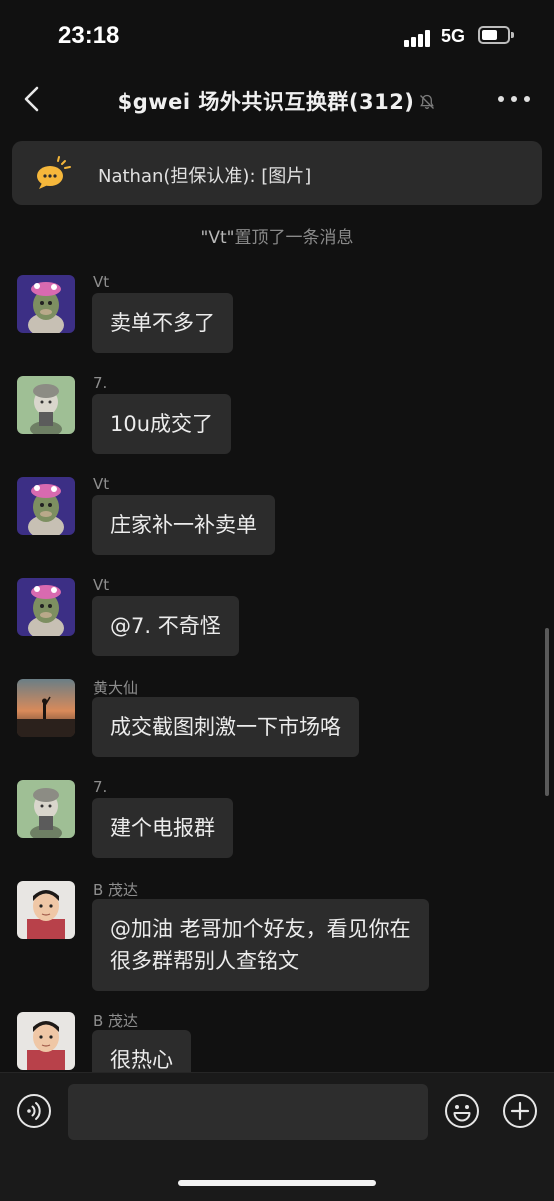 This screenshot has height=1201, width=554. Describe the element at coordinates (277, 1183) in the screenshot. I see `home-indicator` at that location.